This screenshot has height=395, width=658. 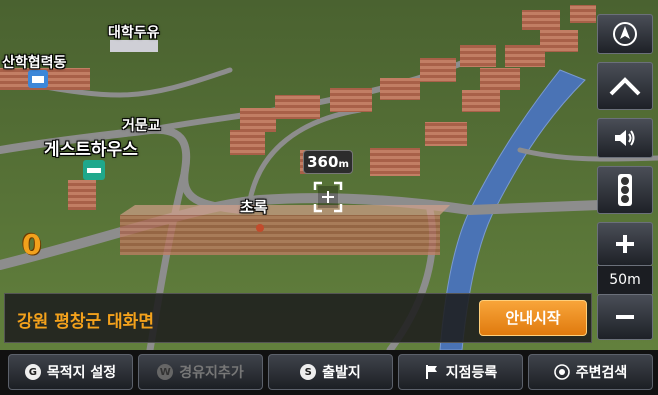 I want to click on bottom-toolbar: G 목적지 설정 W 경유지추가 S 출발지 지점등록 주변검색, so click(x=329, y=372).